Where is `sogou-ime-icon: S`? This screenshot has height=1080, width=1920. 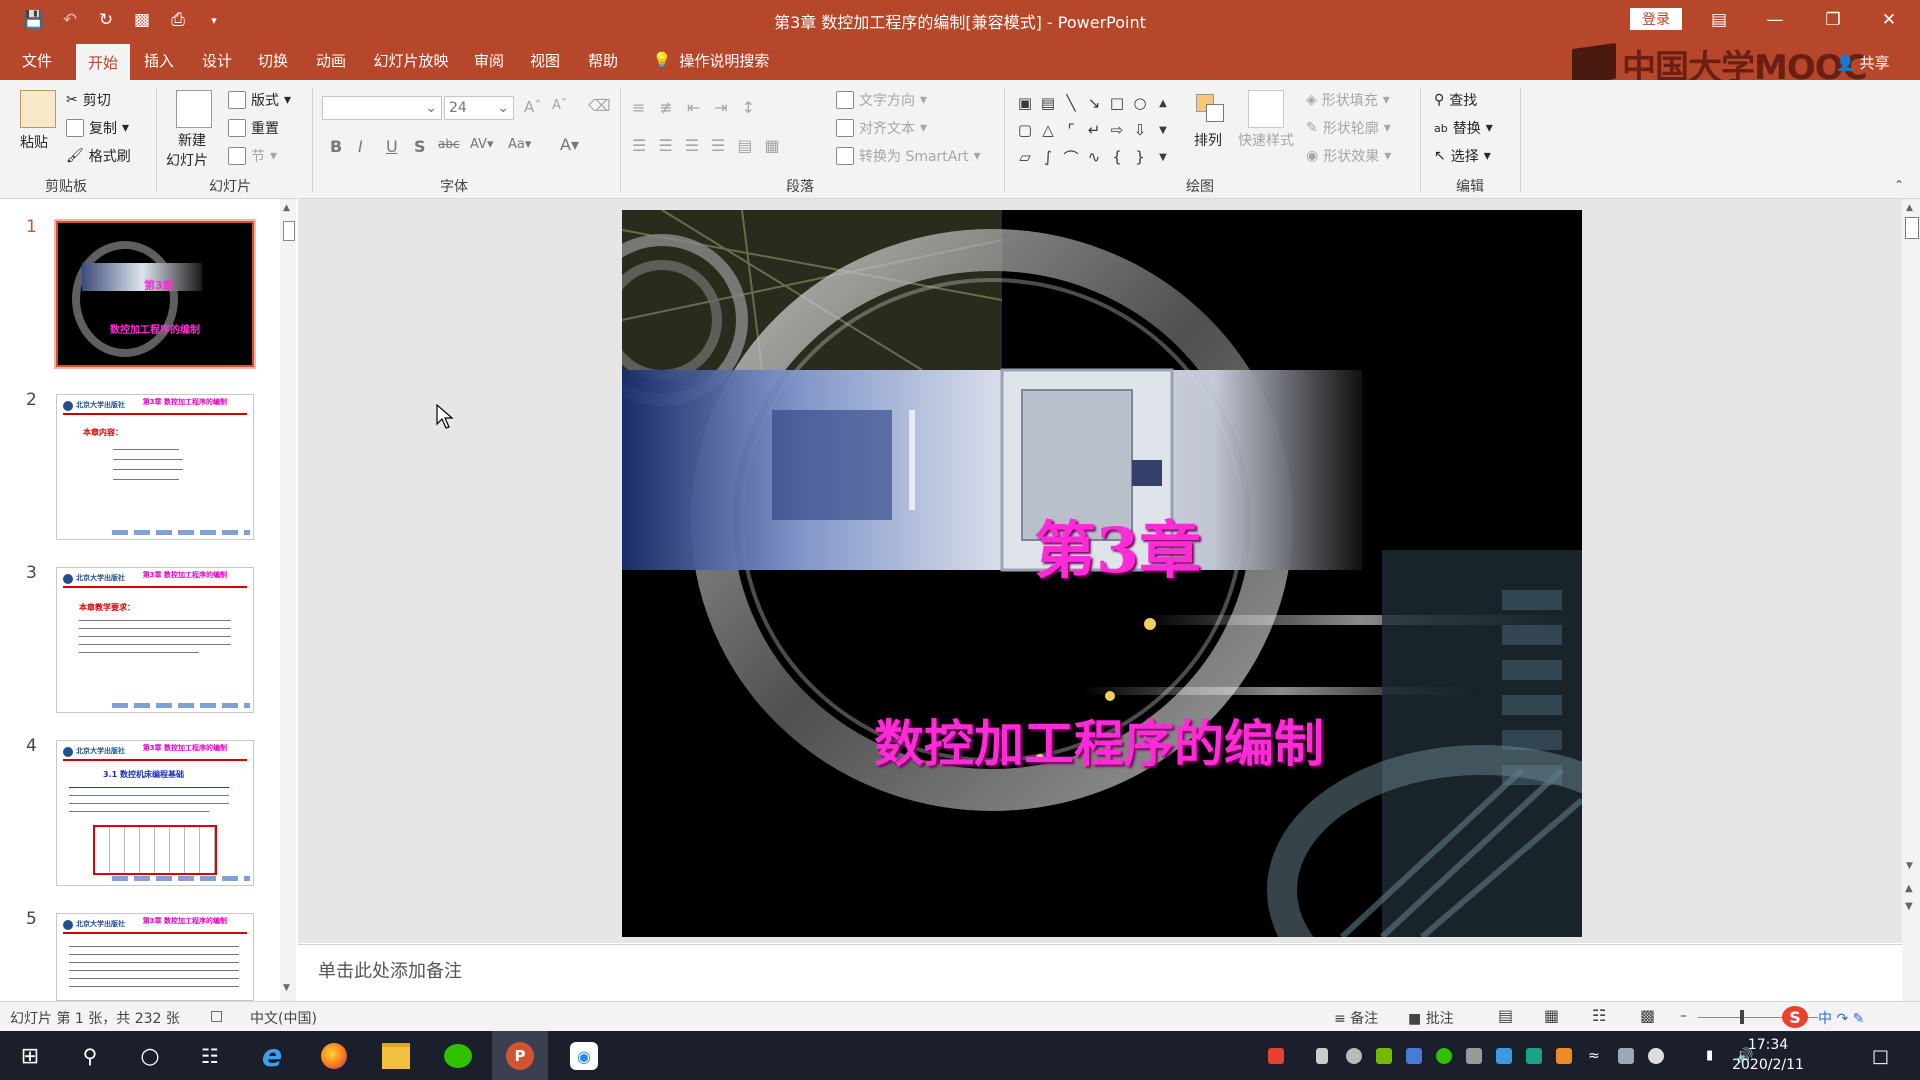 sogou-ime-icon: S is located at coordinates (1795, 1017).